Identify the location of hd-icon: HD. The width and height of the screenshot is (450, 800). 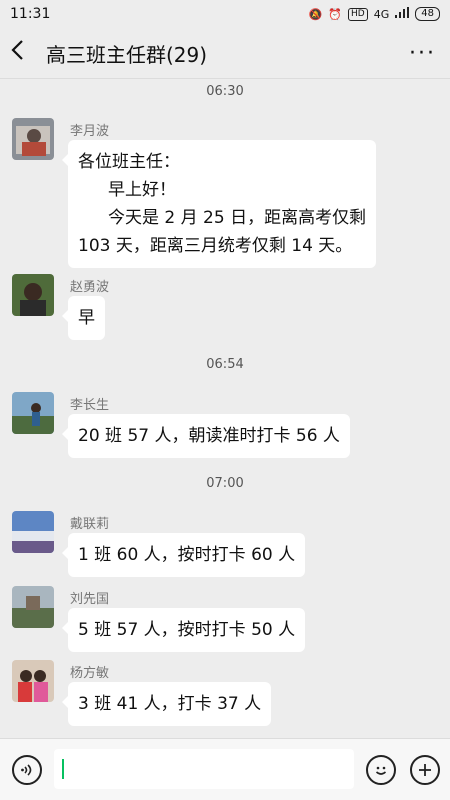
(358, 14).